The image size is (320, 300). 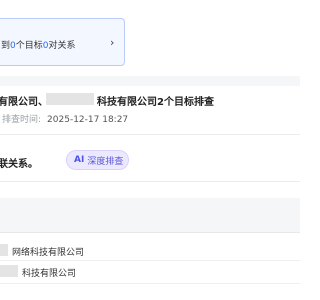 What do you see at coordinates (19, 164) in the screenshot?
I see `relation-summary-text: 联关系。` at bounding box center [19, 164].